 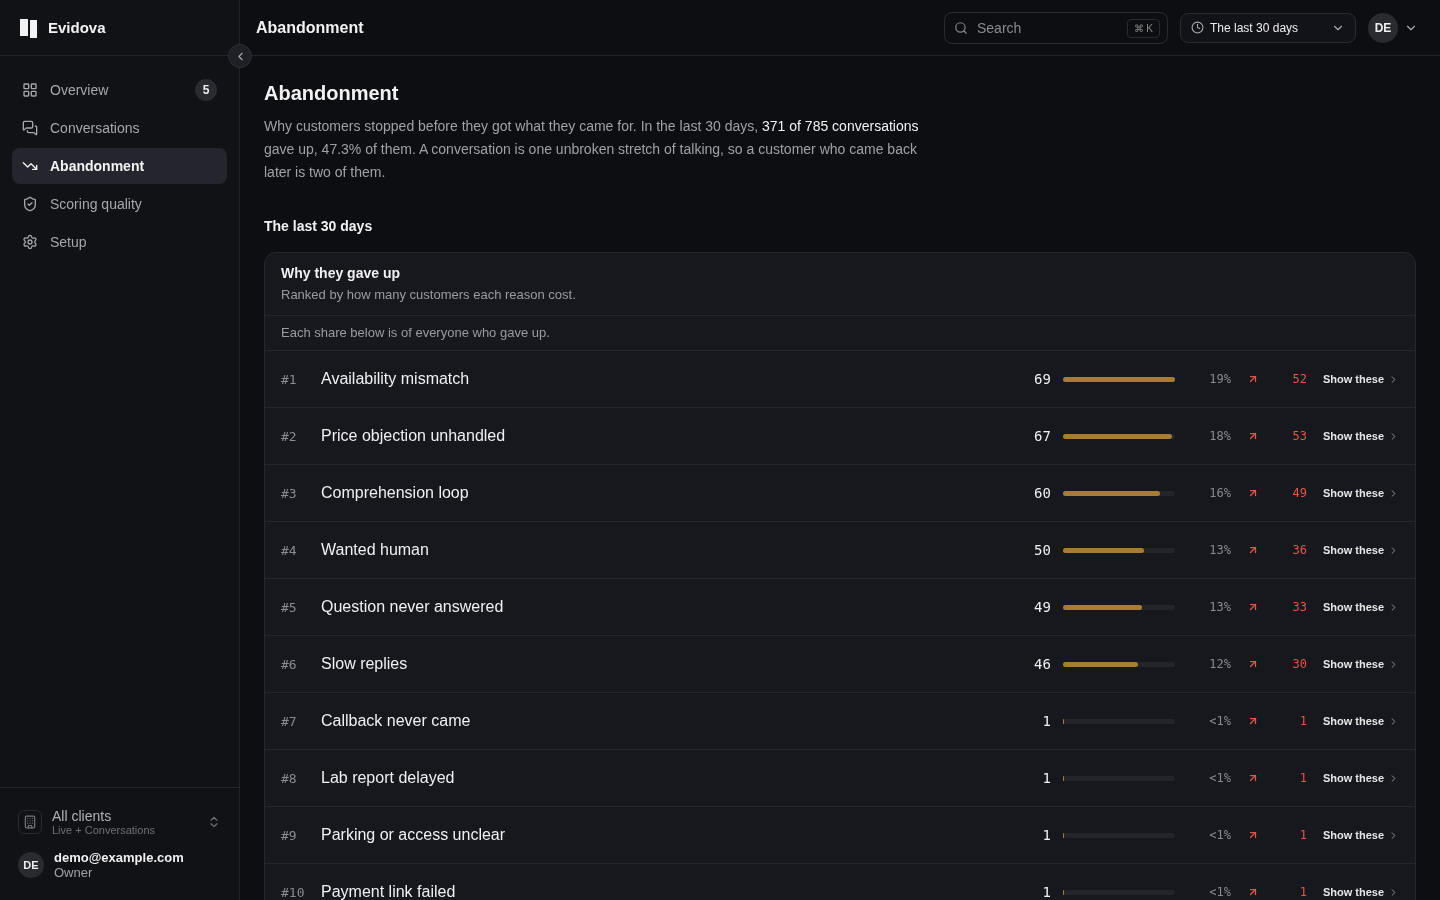 What do you see at coordinates (31, 865) in the screenshot?
I see `avatar: DE` at bounding box center [31, 865].